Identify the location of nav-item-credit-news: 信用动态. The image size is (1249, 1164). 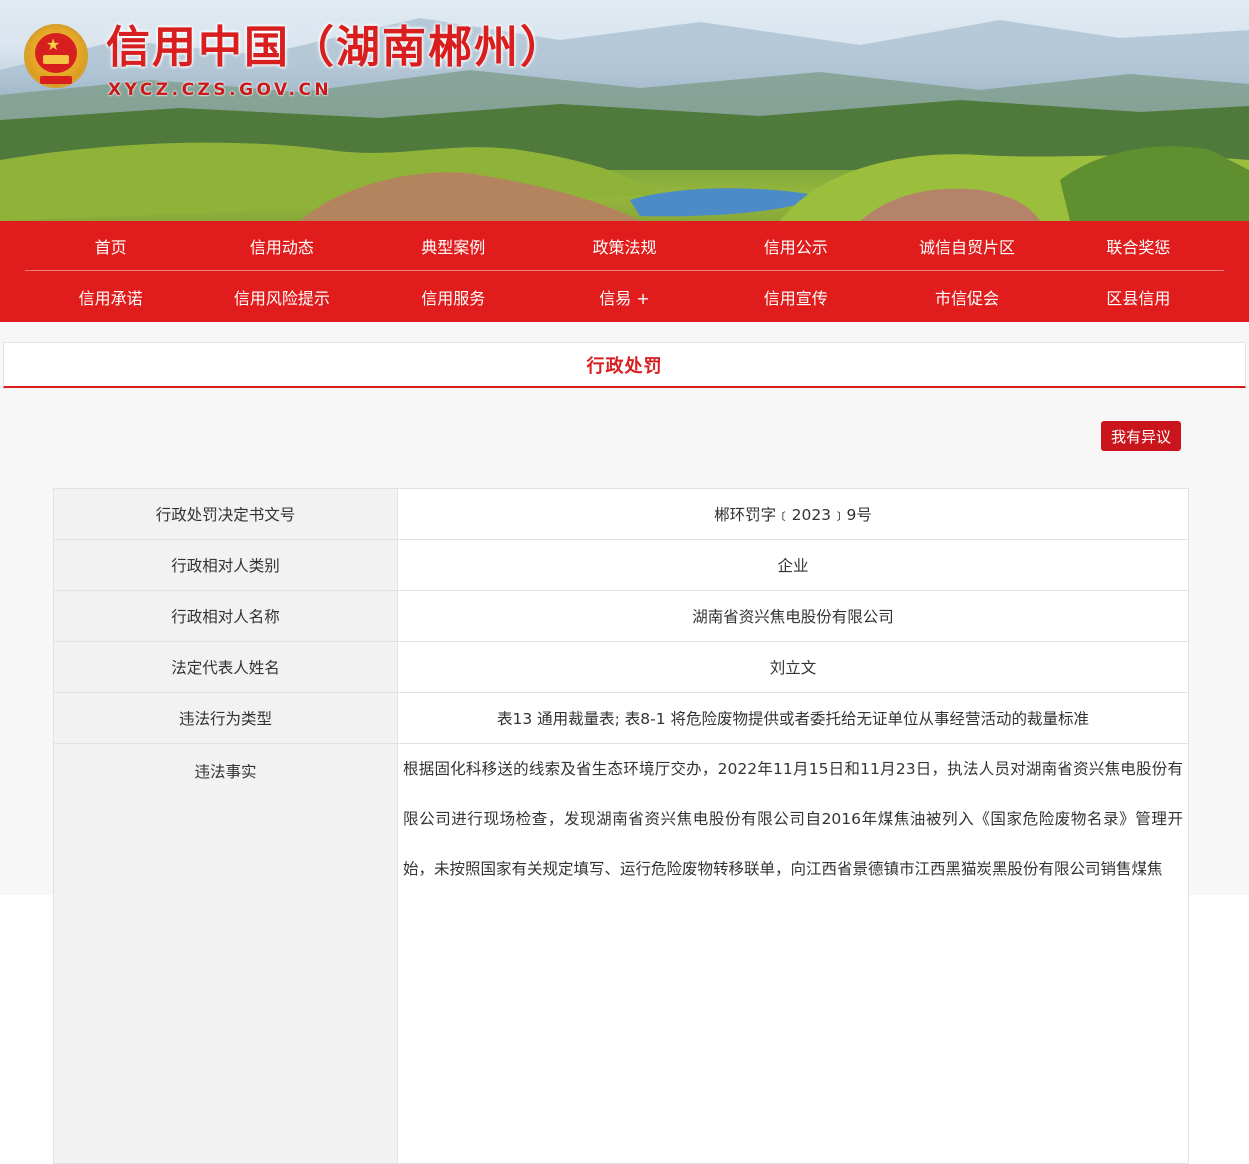
(281, 245).